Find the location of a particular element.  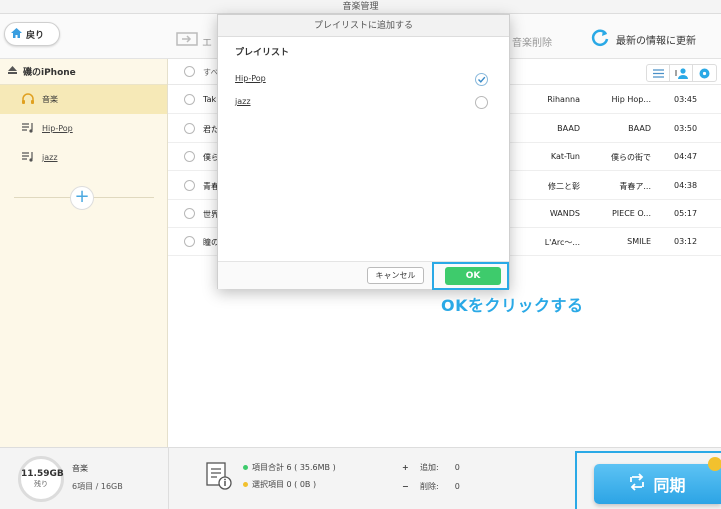

sync-badge-icon is located at coordinates (714, 464).